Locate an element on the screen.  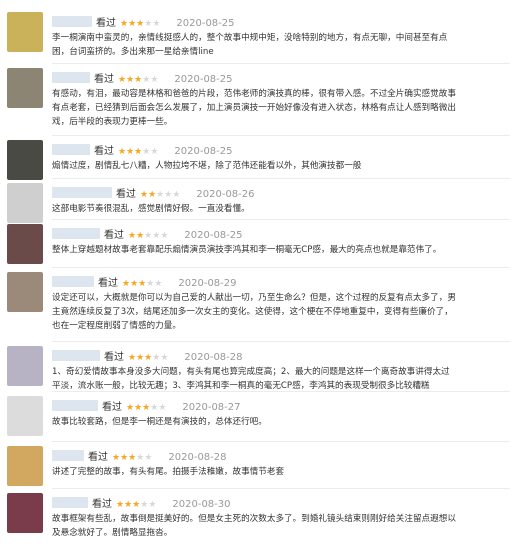
review-meta: 看过 ★★★★★ 2020-08-28 is located at coordinates (147, 357).